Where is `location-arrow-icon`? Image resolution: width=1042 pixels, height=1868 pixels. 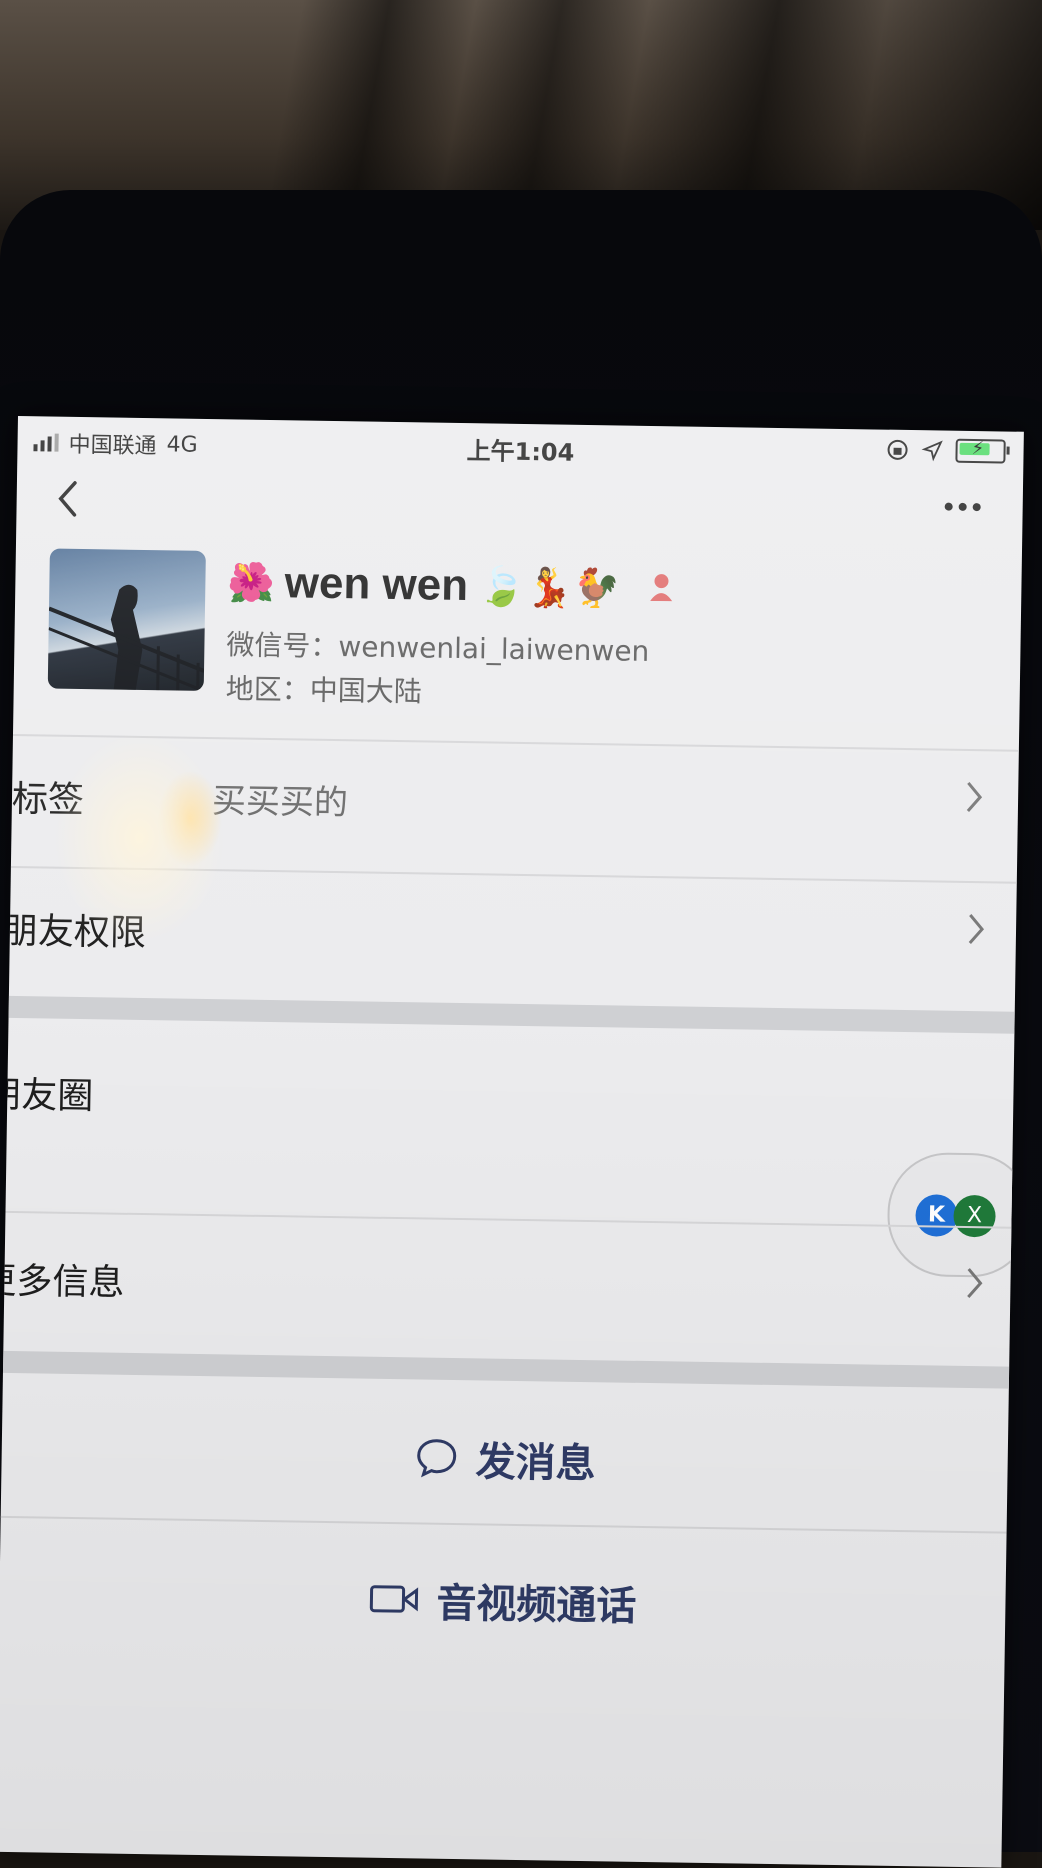
location-arrow-icon is located at coordinates (932, 451).